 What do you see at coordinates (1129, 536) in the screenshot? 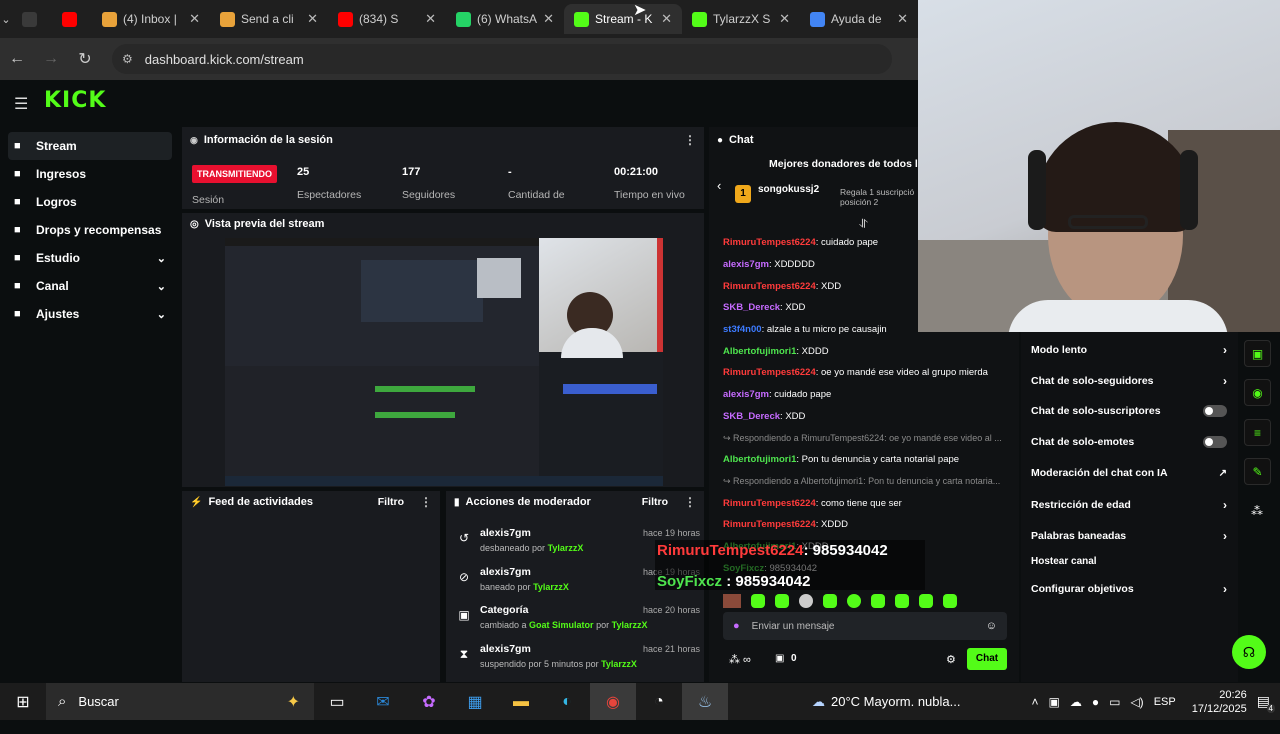
I see `chat-setting-palabras-baneadas: Palabras baneadas›` at bounding box center [1129, 536].